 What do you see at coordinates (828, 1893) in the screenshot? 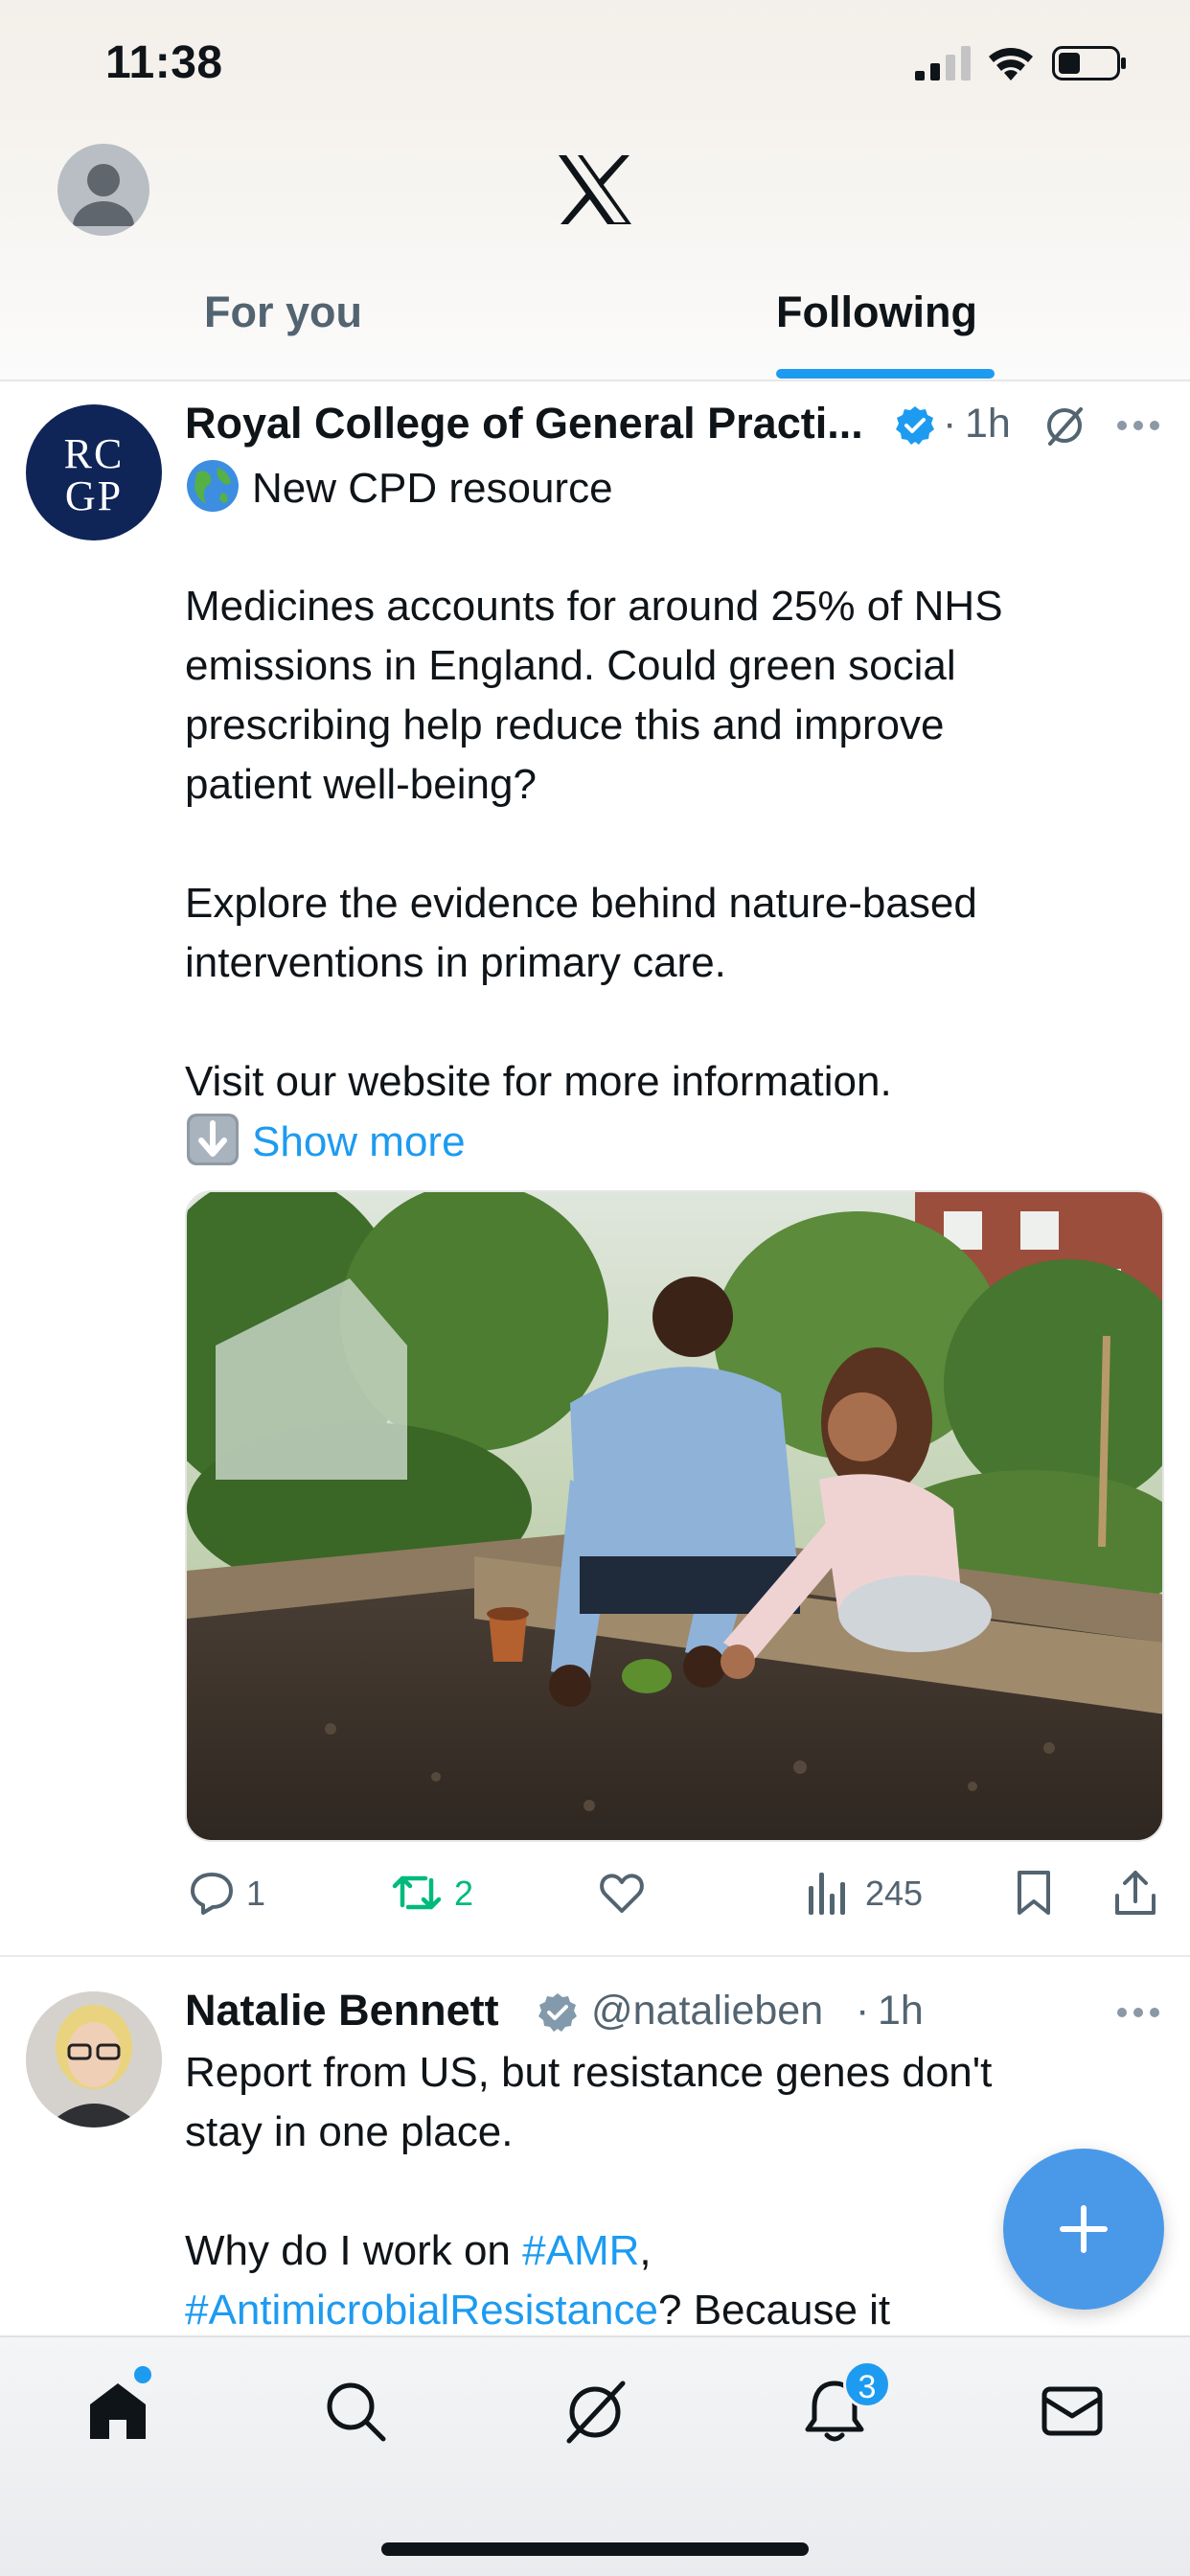
I see `views-icon` at bounding box center [828, 1893].